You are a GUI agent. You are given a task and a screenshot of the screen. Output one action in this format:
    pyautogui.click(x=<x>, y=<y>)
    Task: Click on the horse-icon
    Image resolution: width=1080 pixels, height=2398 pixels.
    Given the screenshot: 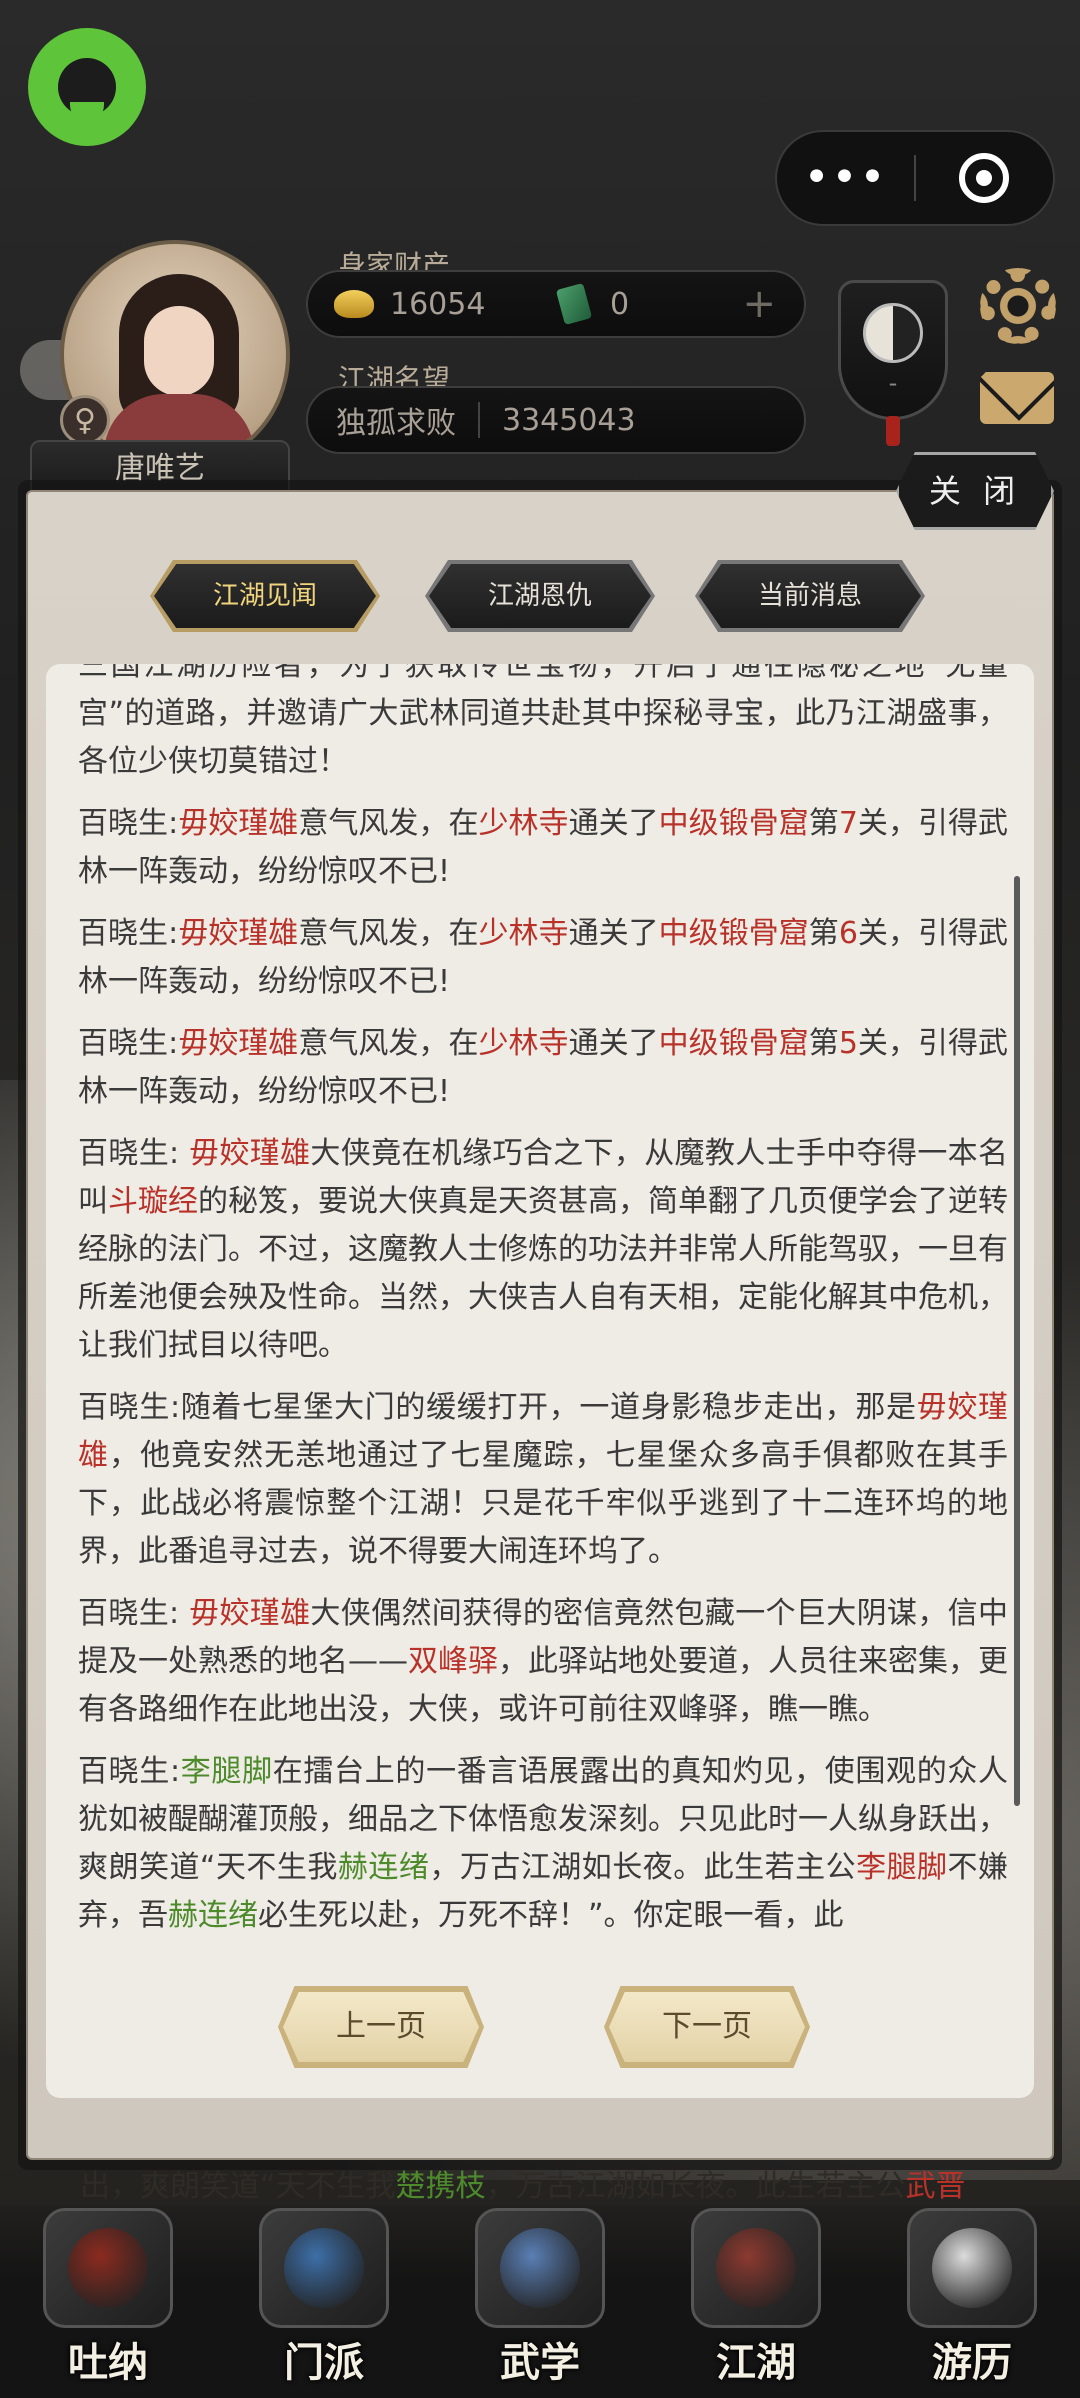 What is the action you would take?
    pyautogui.click(x=972, y=2268)
    